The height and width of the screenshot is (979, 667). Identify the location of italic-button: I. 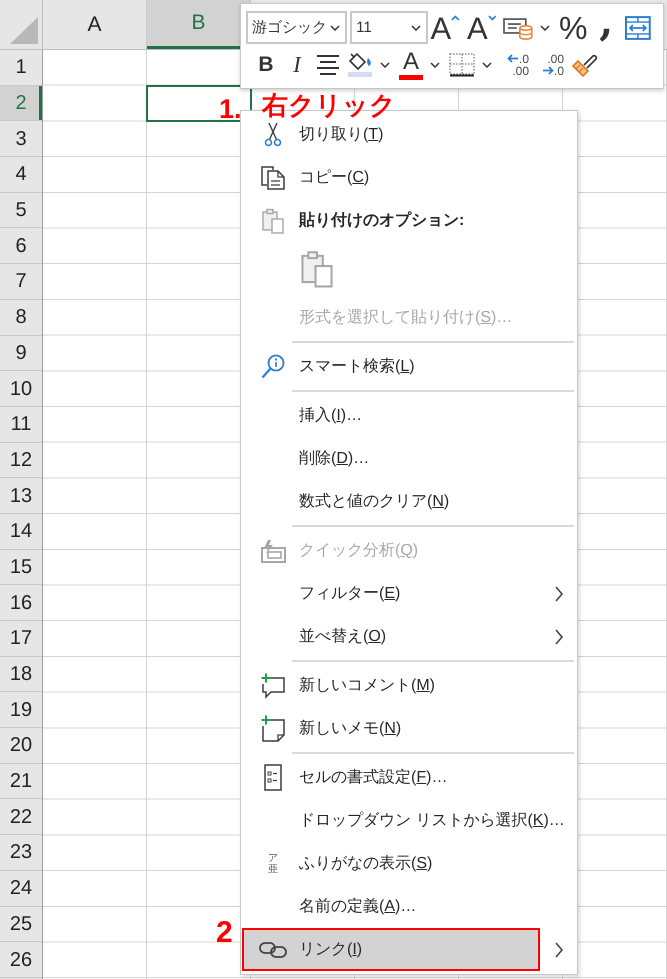
(297, 65).